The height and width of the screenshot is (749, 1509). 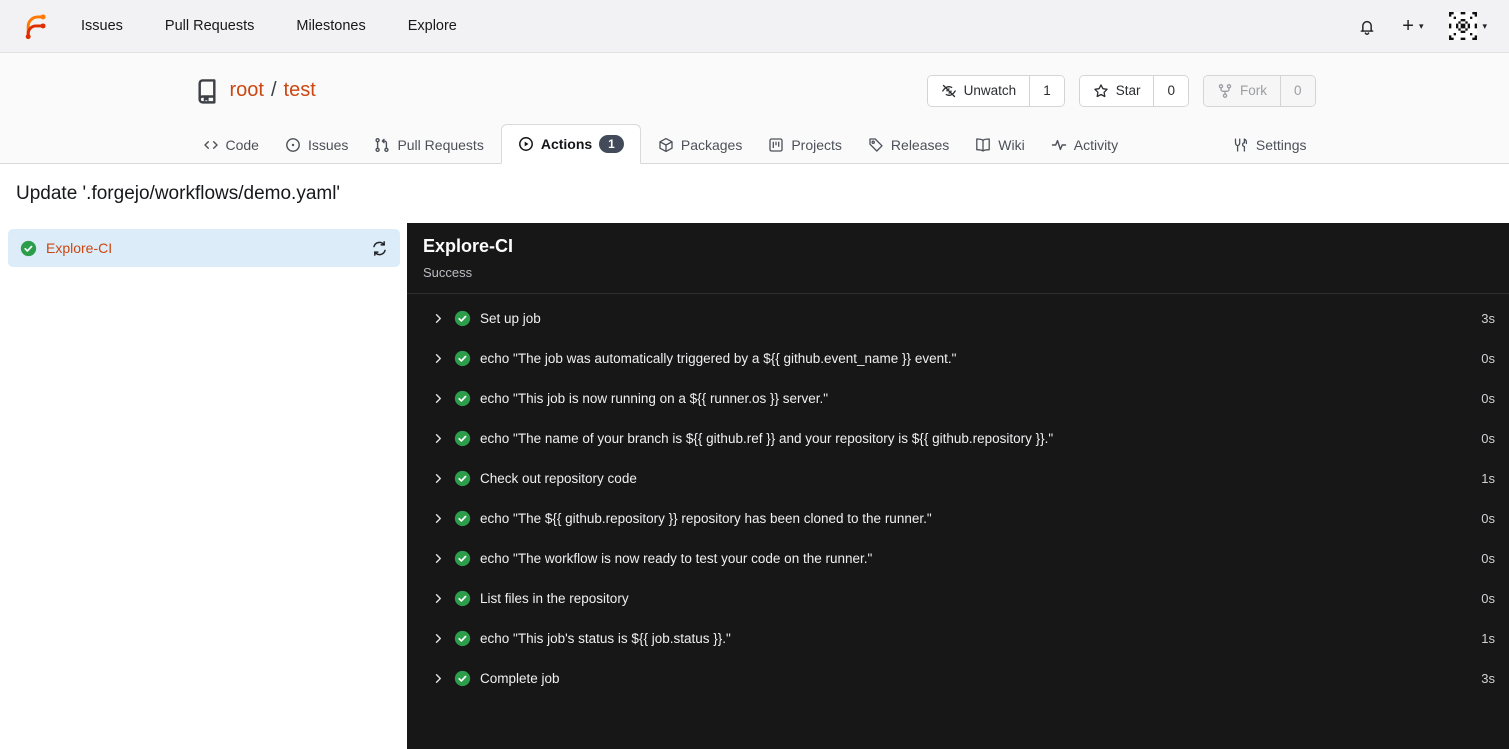 I want to click on star-icon, so click(x=1101, y=91).